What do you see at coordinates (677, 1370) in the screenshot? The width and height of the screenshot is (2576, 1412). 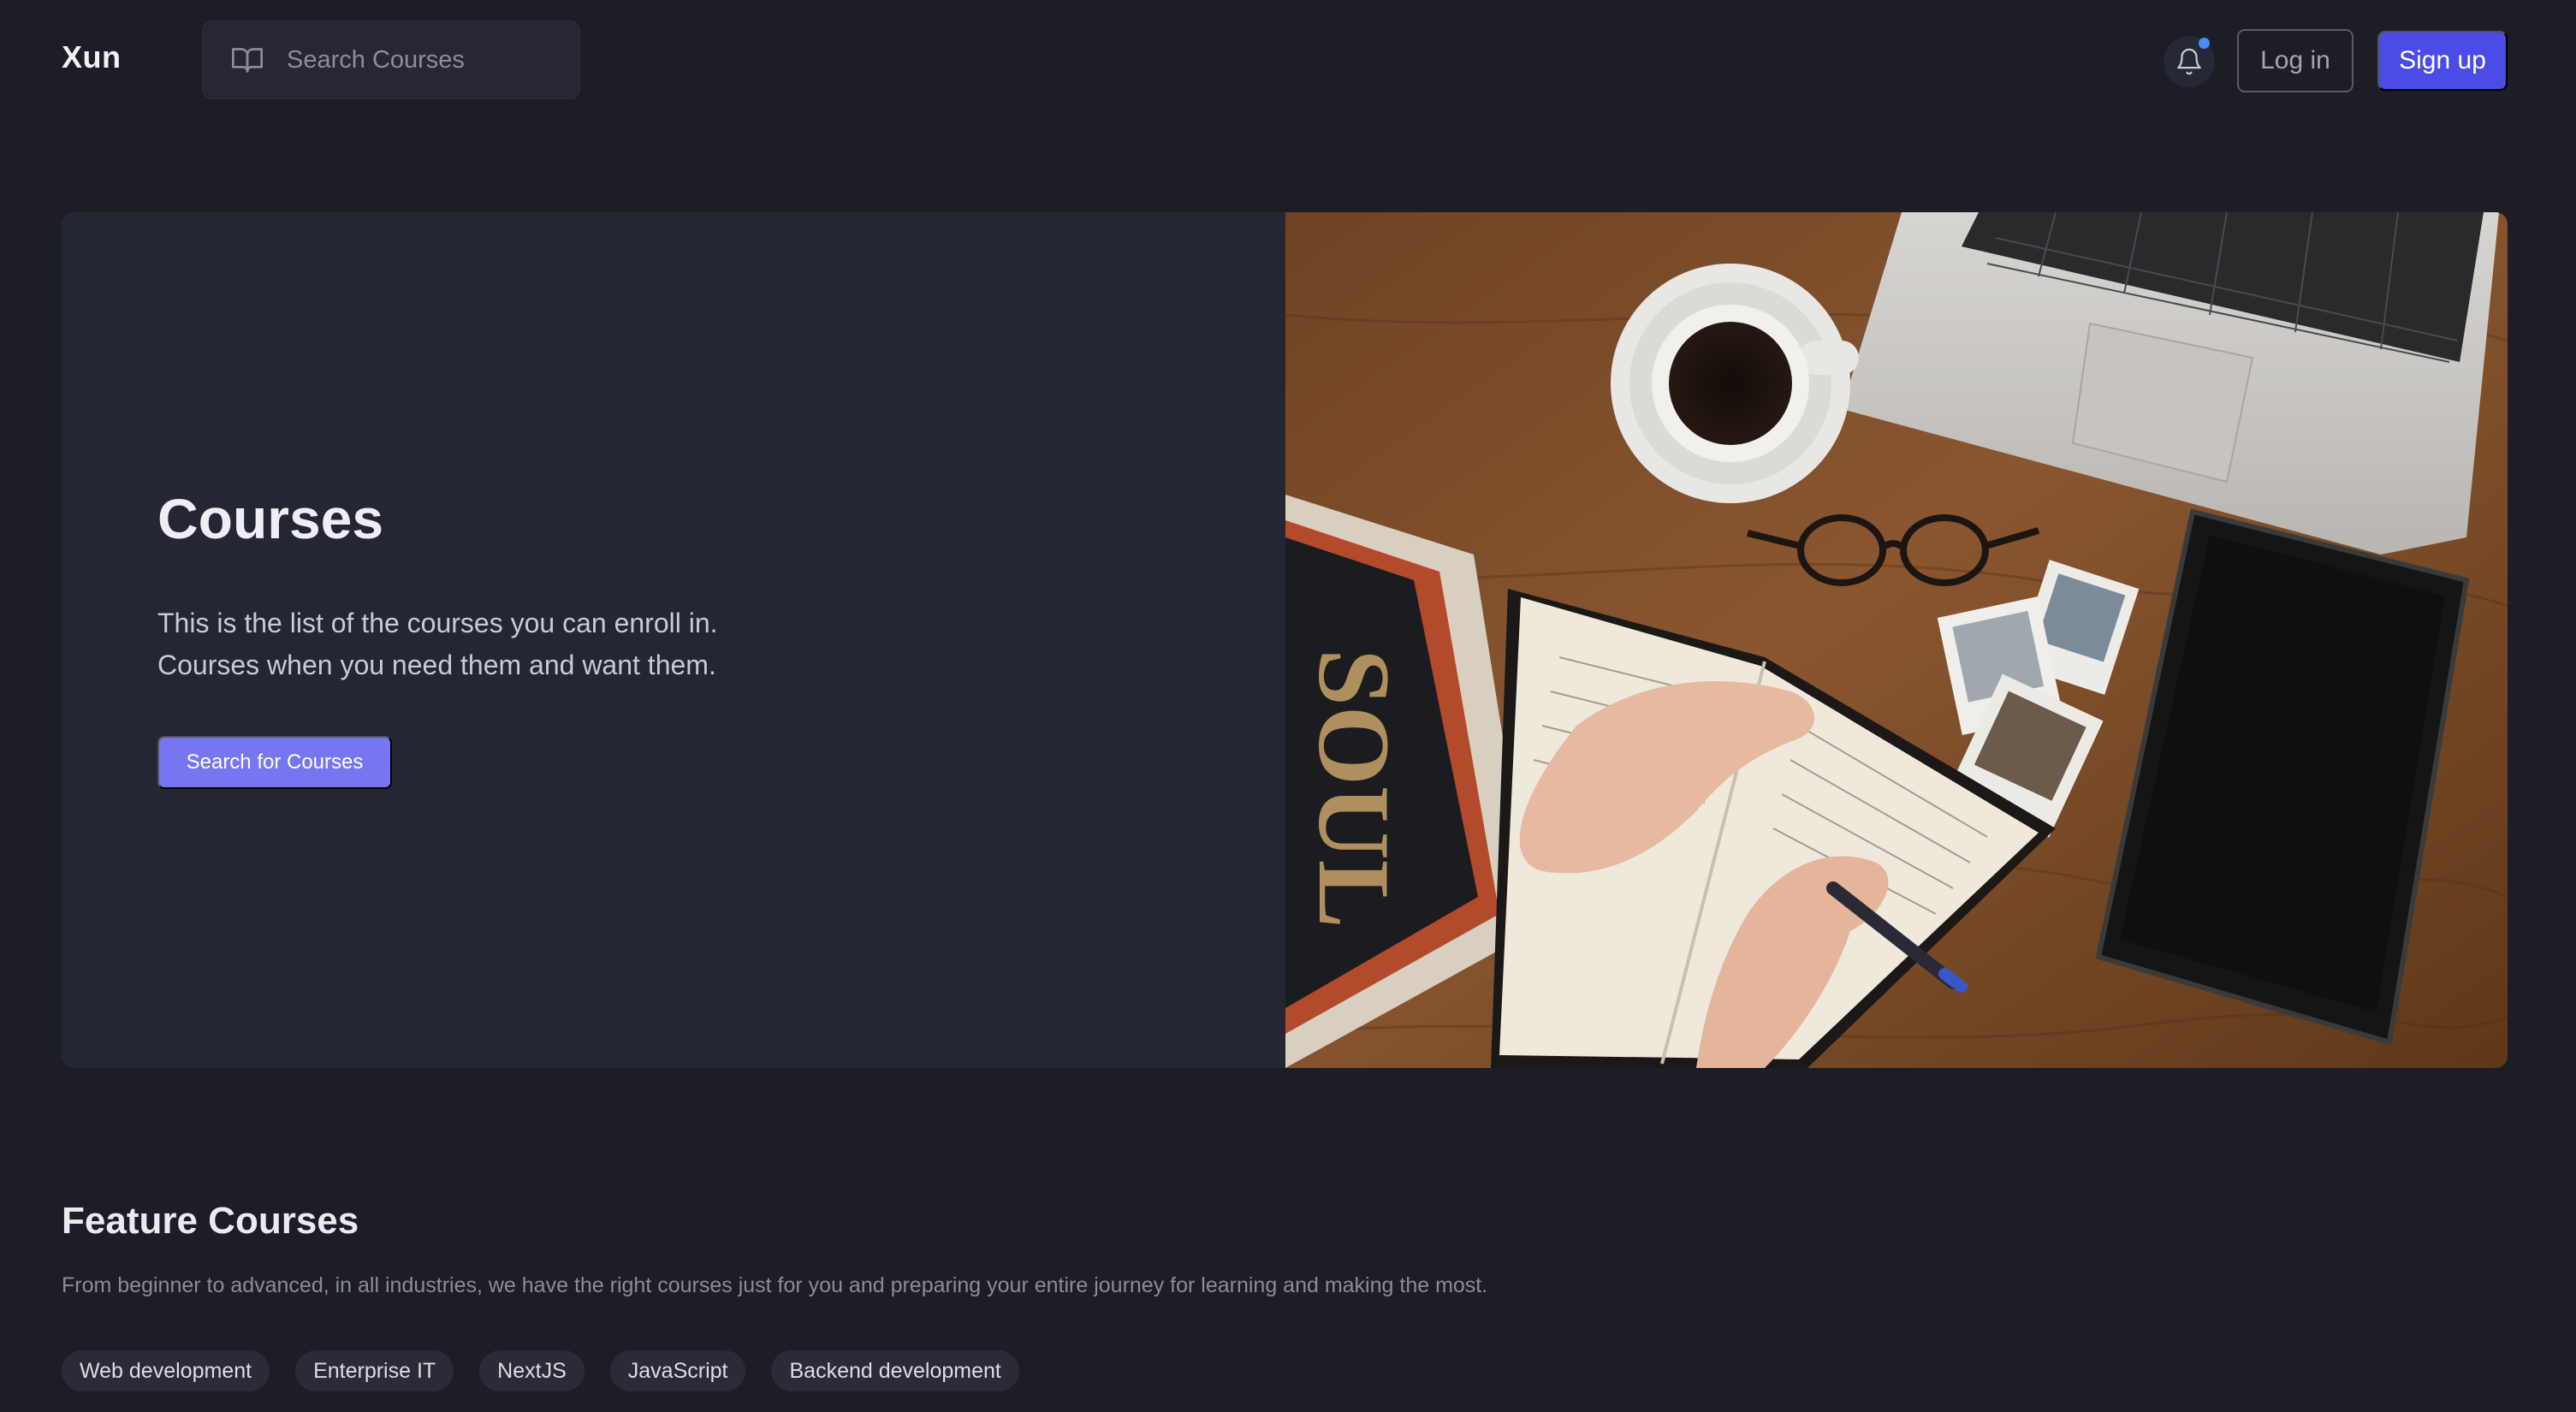 I see `tag-javascript: JavaScript` at bounding box center [677, 1370].